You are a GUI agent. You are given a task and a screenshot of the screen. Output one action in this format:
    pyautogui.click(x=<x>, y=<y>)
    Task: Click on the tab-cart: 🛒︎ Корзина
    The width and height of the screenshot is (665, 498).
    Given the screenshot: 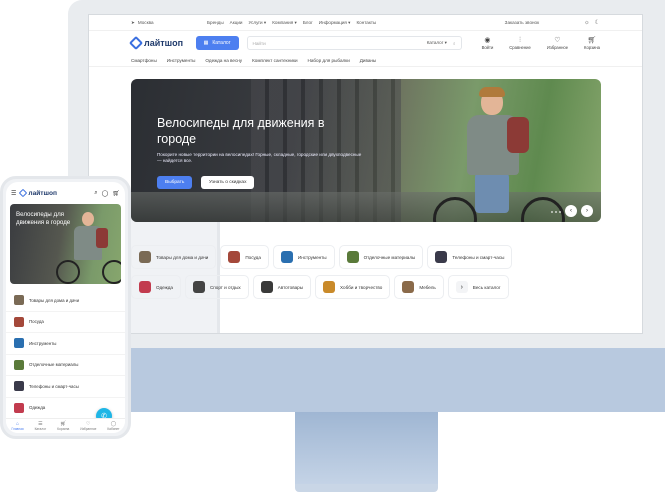 What is the action you would take?
    pyautogui.click(x=63, y=426)
    